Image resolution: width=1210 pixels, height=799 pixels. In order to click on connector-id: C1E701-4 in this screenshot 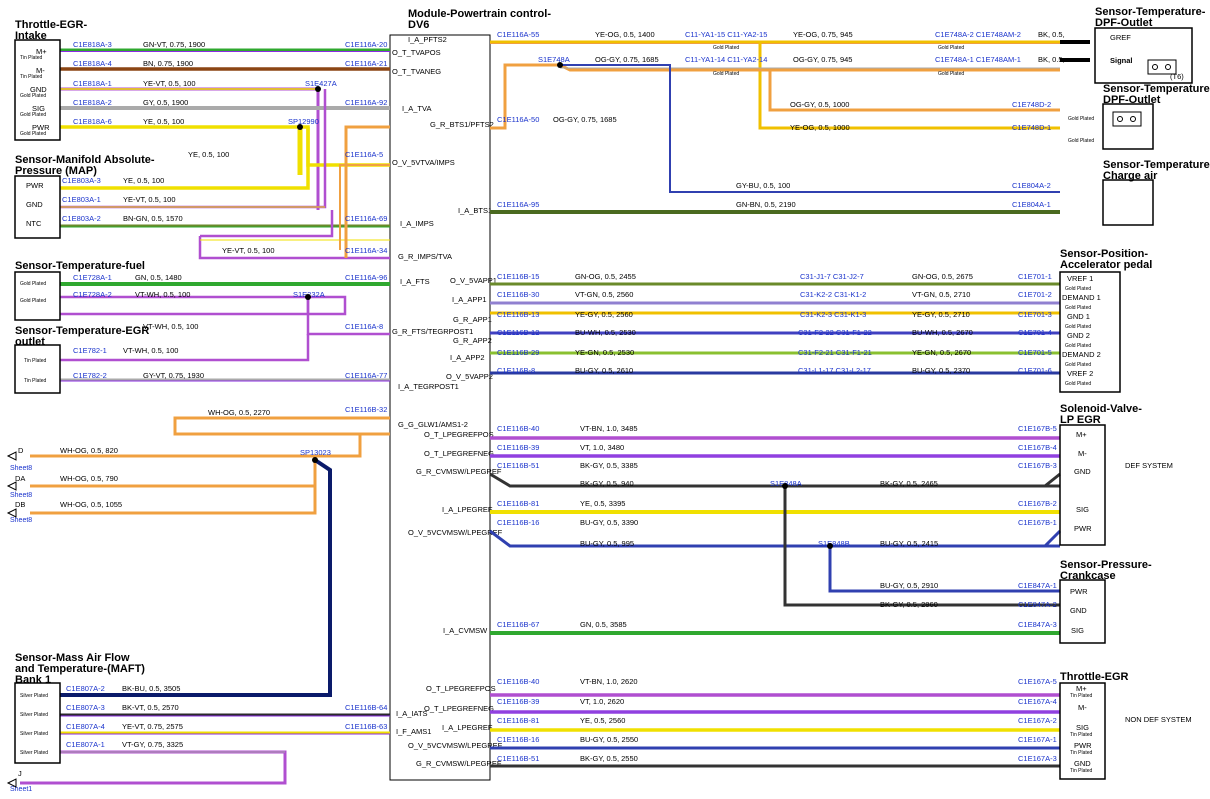, I will do `click(1035, 332)`.